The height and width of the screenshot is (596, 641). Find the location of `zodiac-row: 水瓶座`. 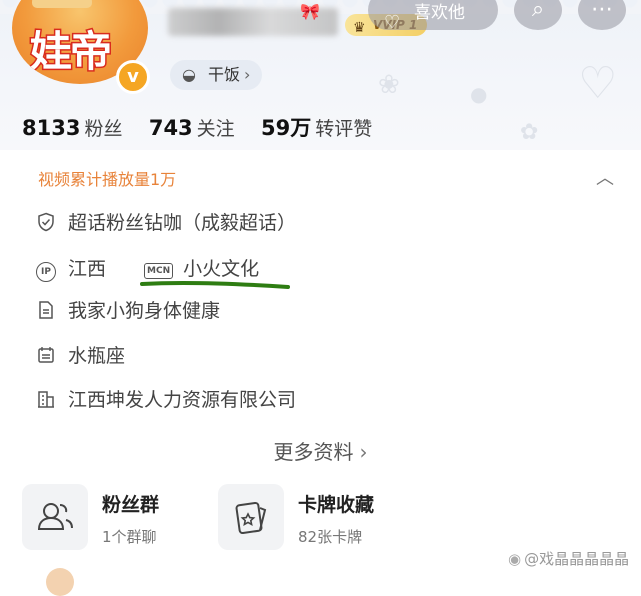

zodiac-row: 水瓶座 is located at coordinates (80, 354).